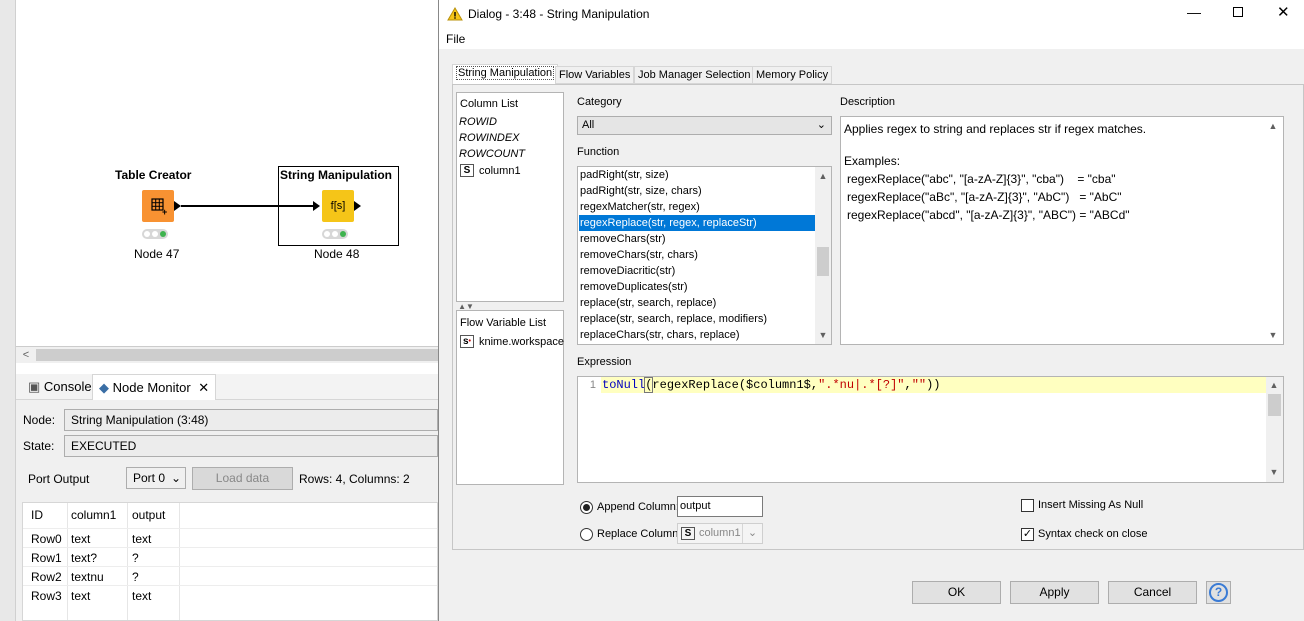  Describe the element at coordinates (505, 74) in the screenshot. I see `tab-string-manipulation: String Manipulation` at that location.